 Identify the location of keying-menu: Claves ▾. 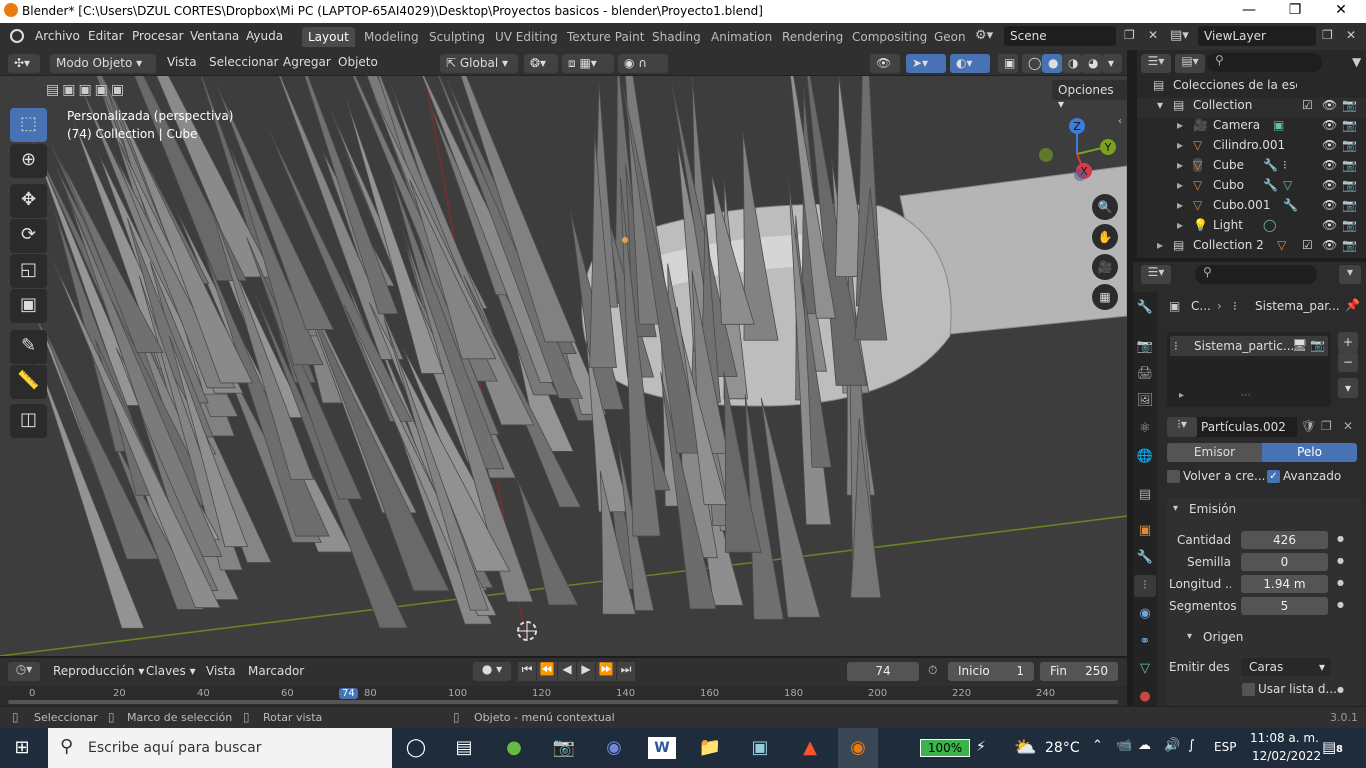
(171, 671).